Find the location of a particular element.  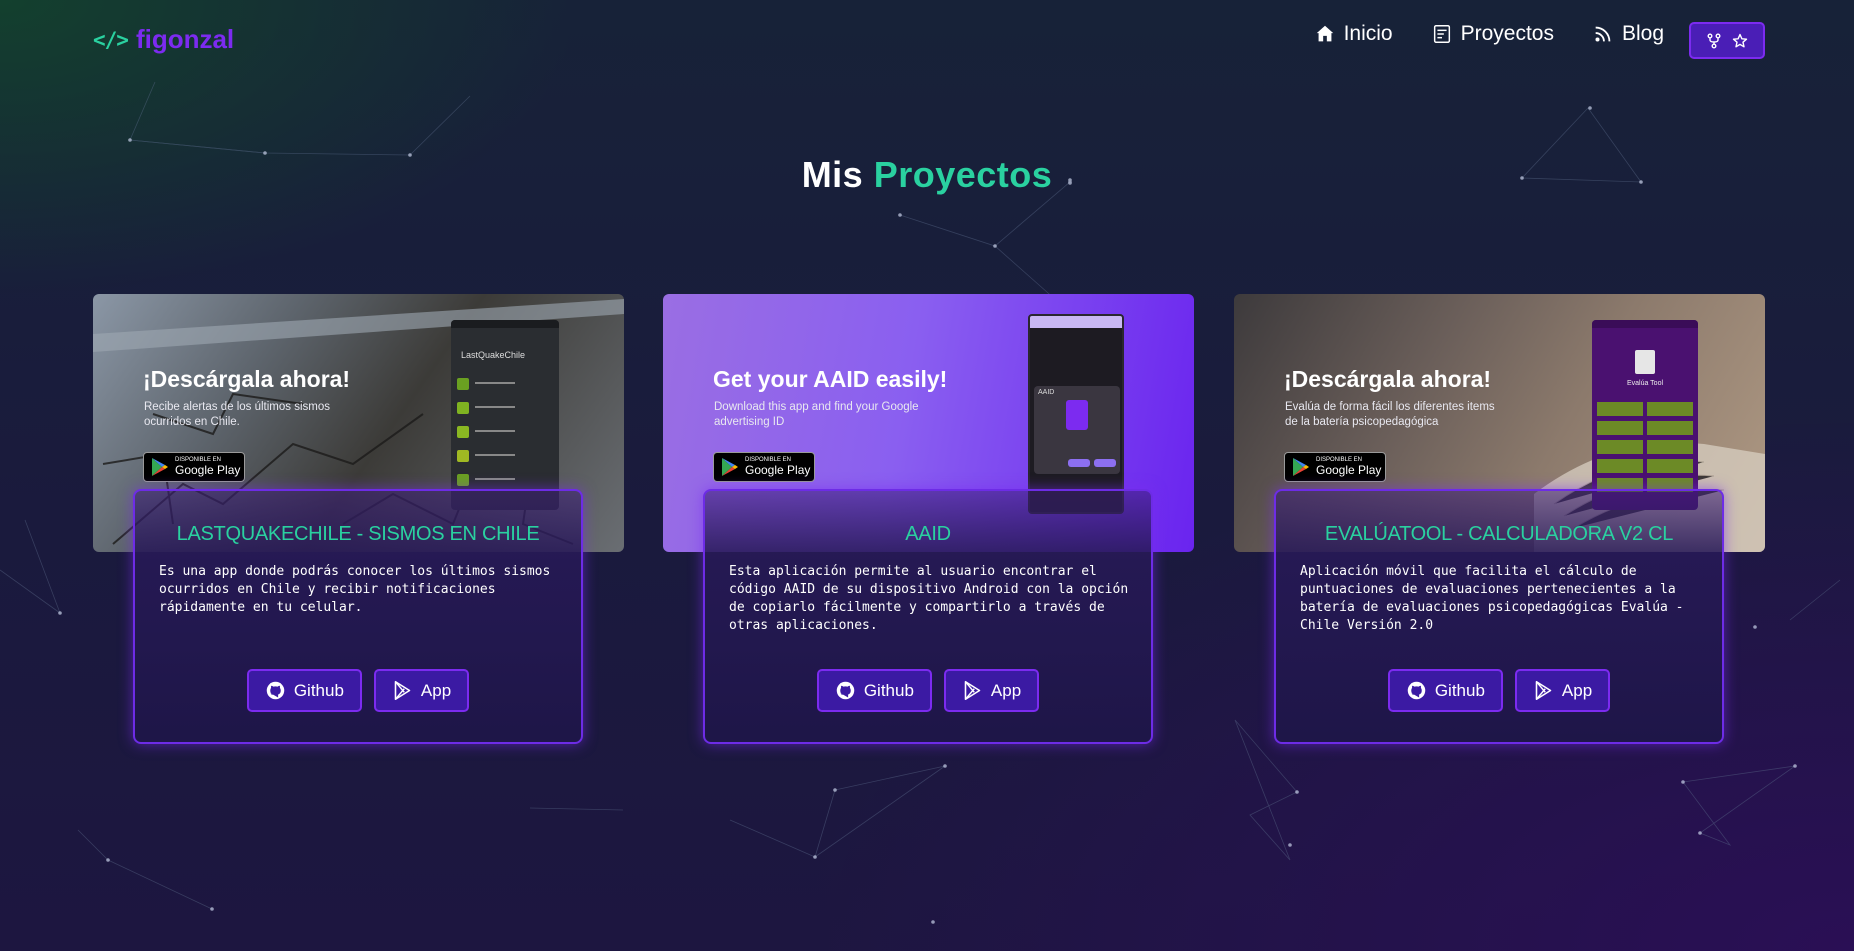

site-logo: </> figonzal is located at coordinates (163, 39).